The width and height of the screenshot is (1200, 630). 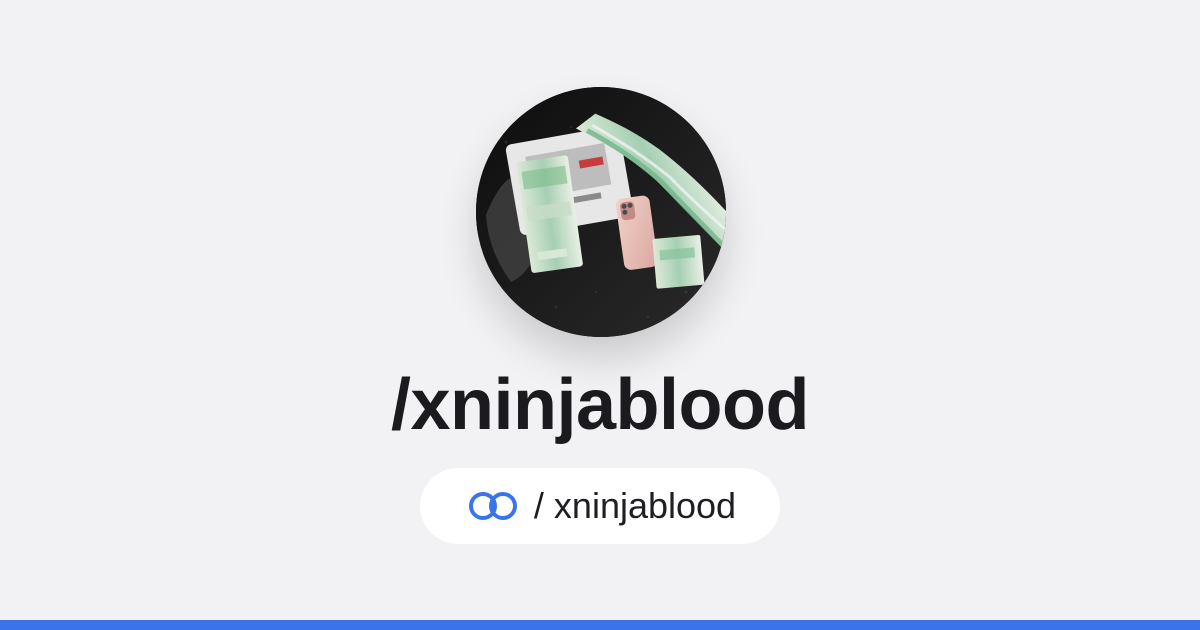 I want to click on bottom-accent-bar, so click(x=600, y=625).